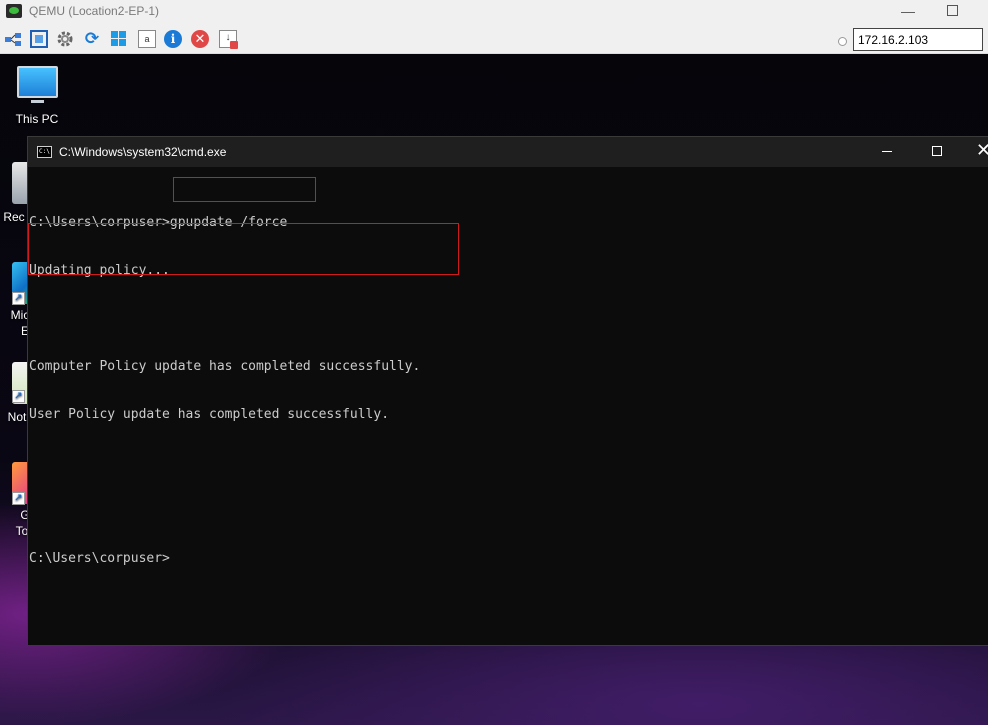 This screenshot has height=725, width=988. Describe the element at coordinates (887, 151) in the screenshot. I see `cmd-minimize-button` at that location.